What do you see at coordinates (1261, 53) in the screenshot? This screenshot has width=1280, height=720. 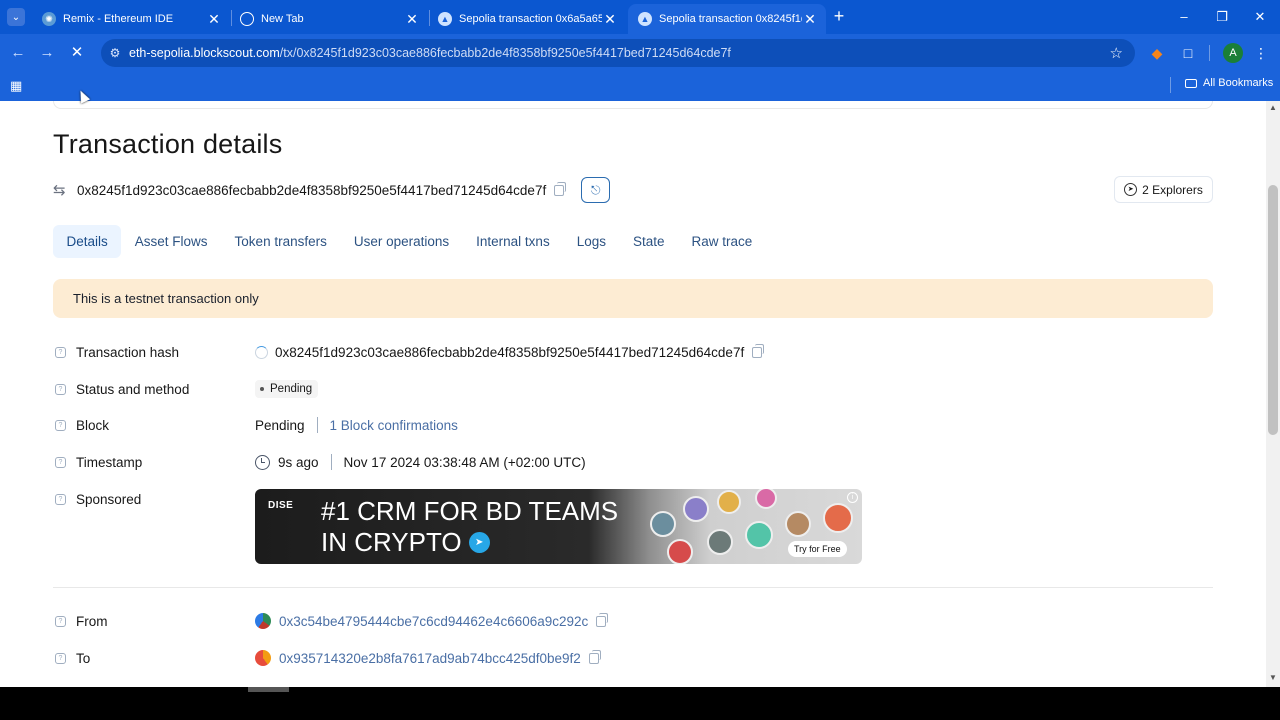 I see `menu-kebab-icon: ⋮` at bounding box center [1261, 53].